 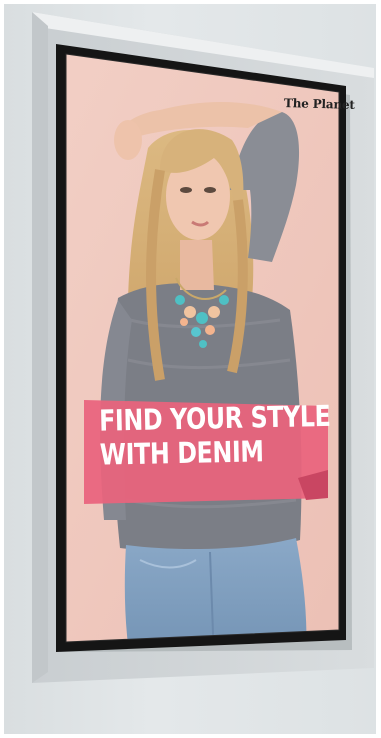 I want to click on headline-line-2: WITH DENIM, so click(x=181, y=453).